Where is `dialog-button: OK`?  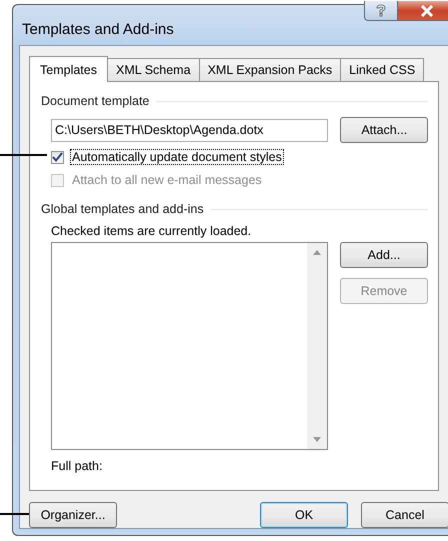
dialog-button: OK is located at coordinates (304, 515).